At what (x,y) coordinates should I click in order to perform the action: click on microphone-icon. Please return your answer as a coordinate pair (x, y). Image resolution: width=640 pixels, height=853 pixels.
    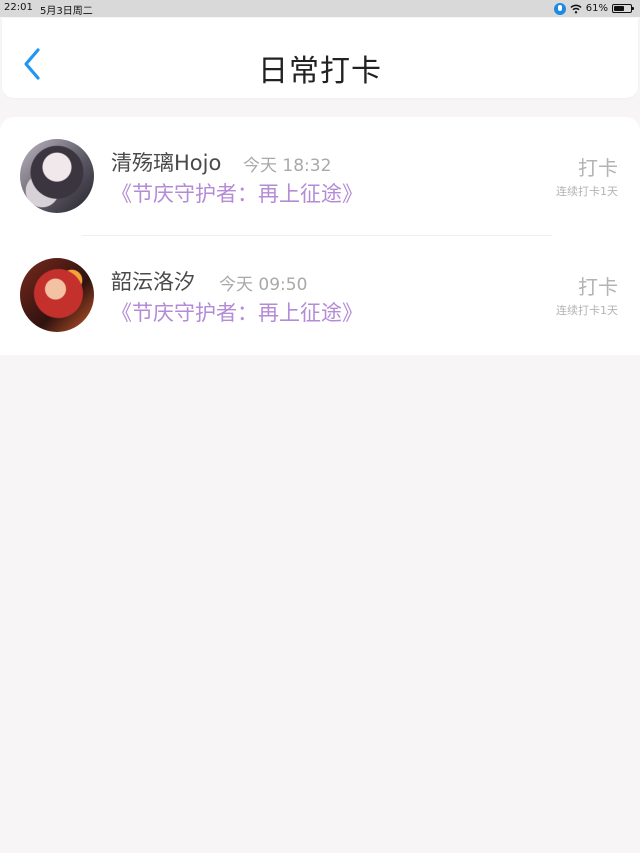
    Looking at the image, I should click on (559, 8).